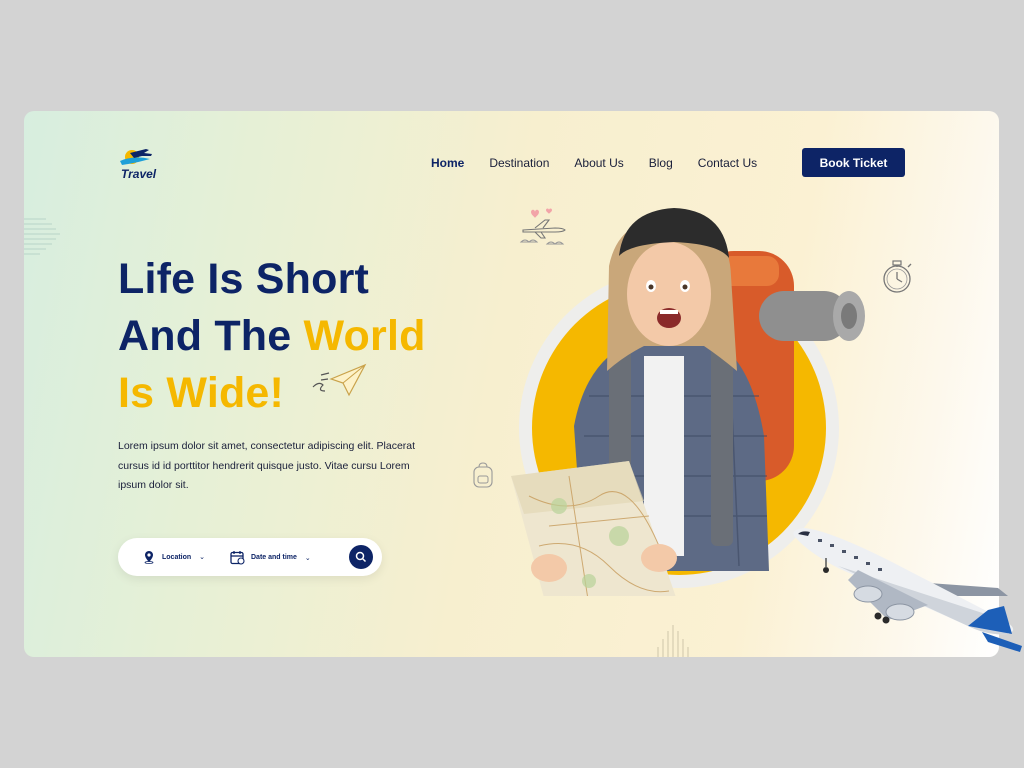 Image resolution: width=1024 pixels, height=768 pixels. What do you see at coordinates (727, 163) in the screenshot?
I see `nav-contact-us: Contact Us` at bounding box center [727, 163].